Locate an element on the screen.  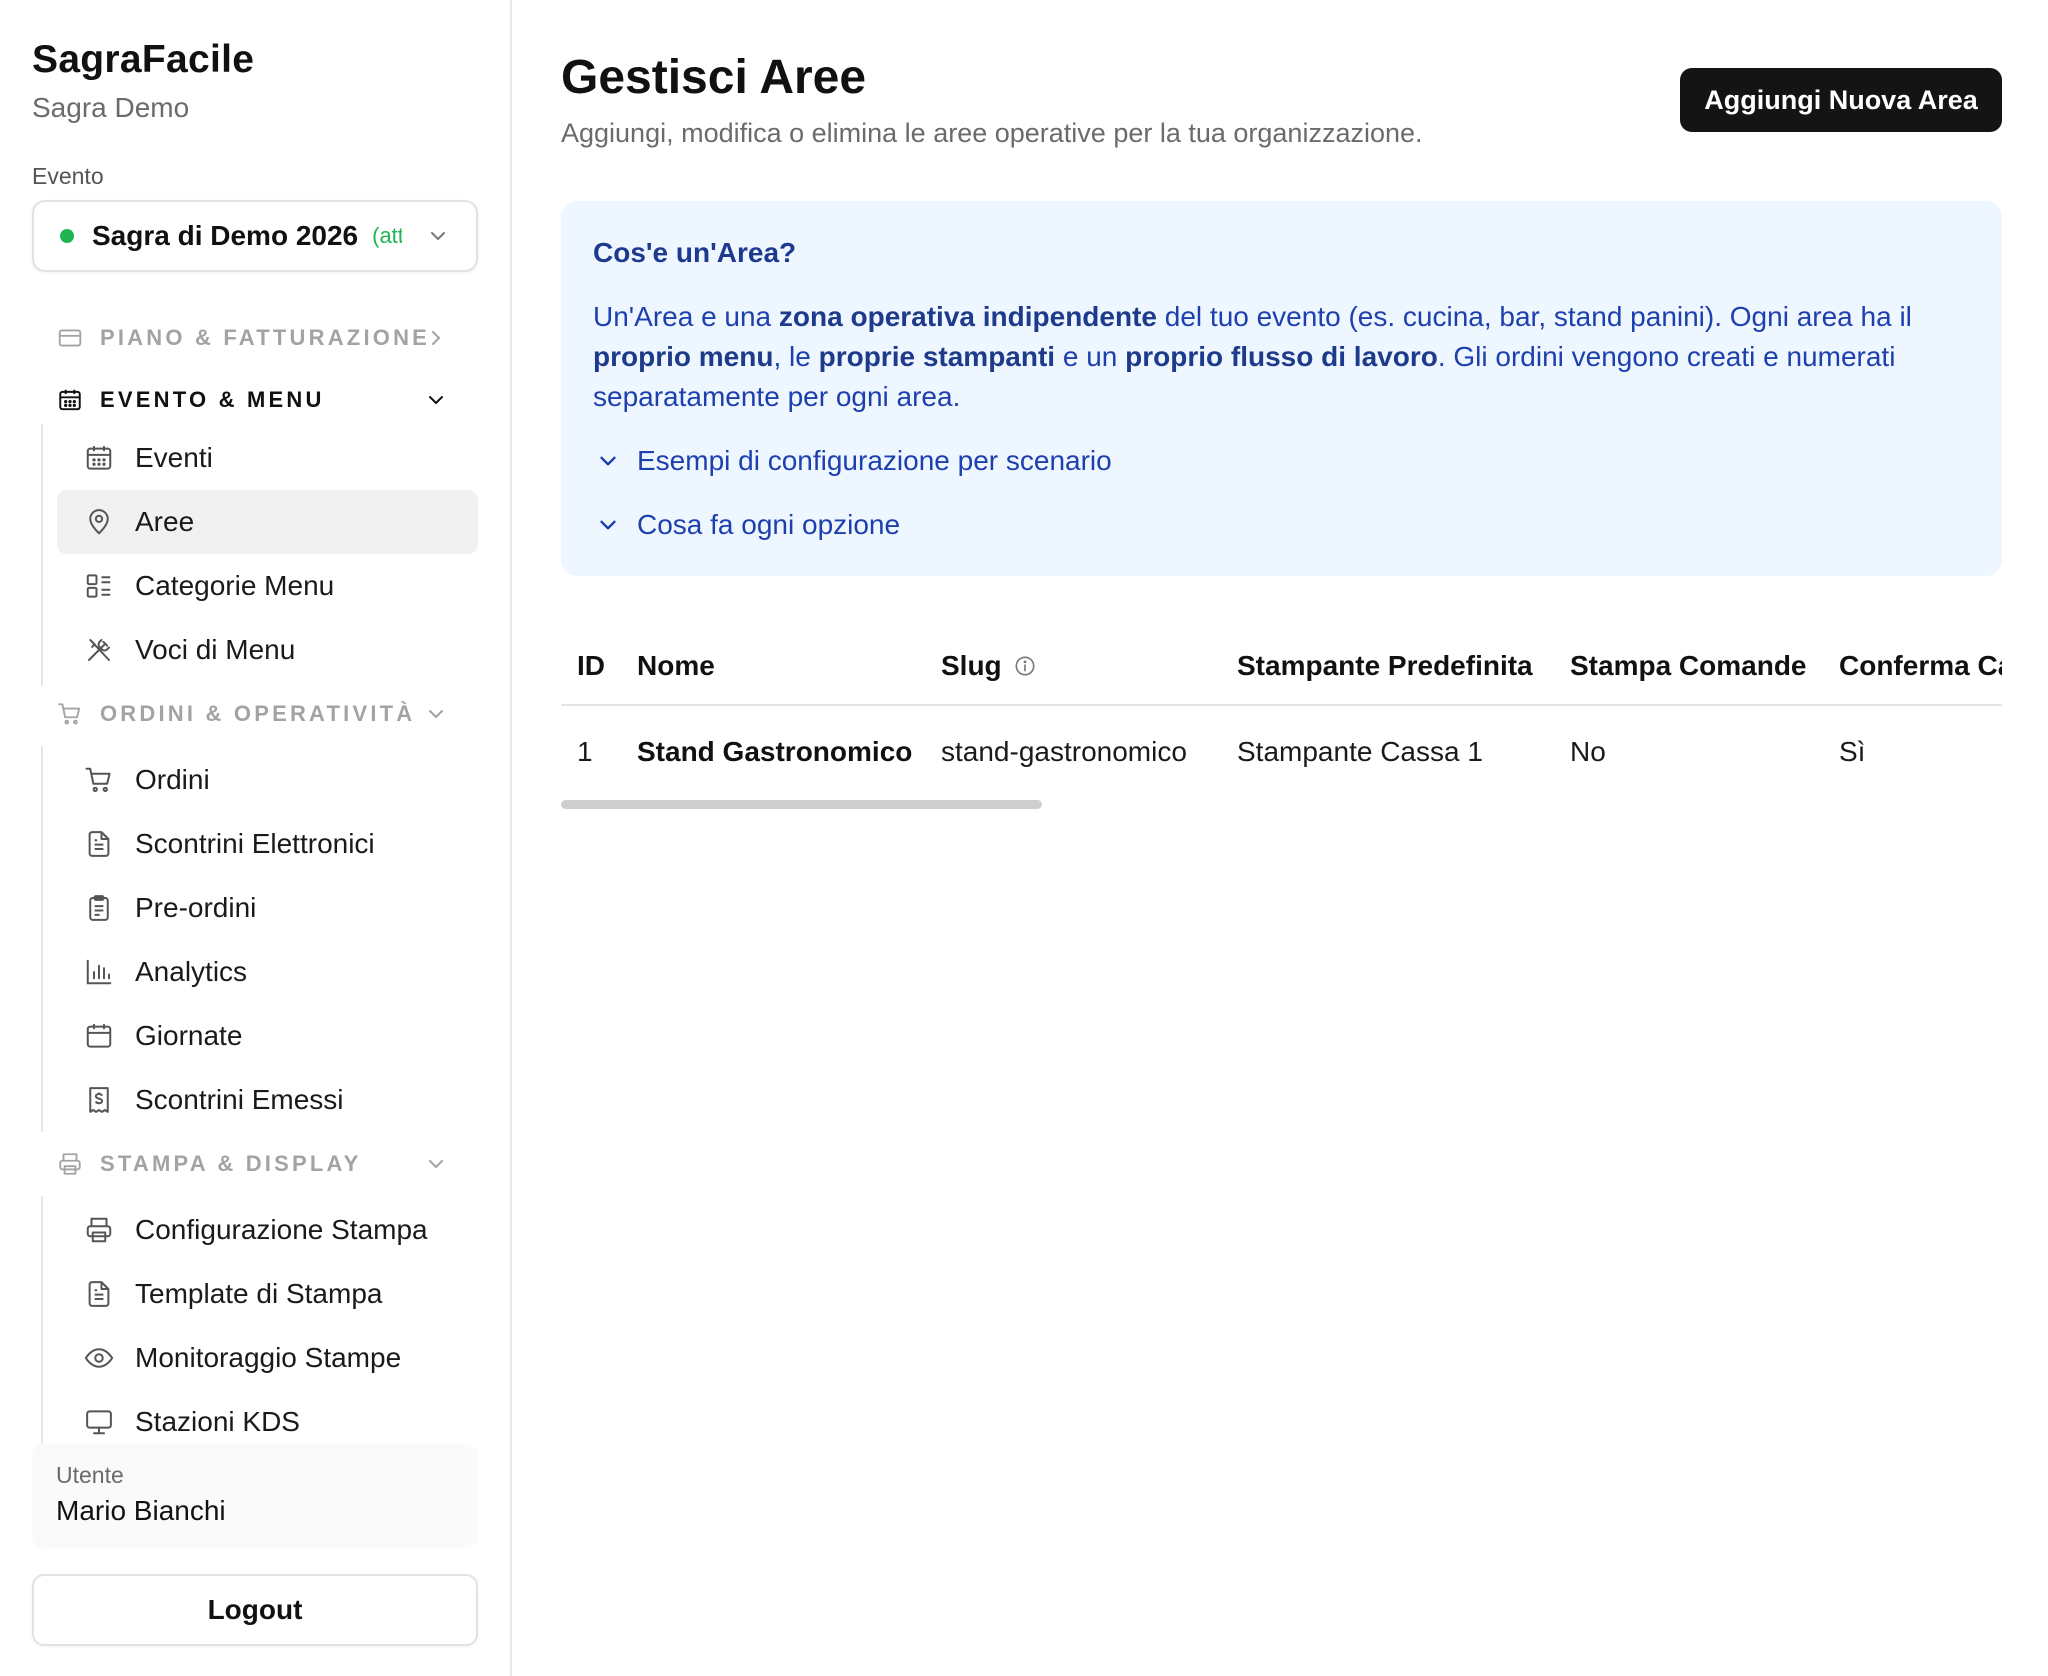
sidebar-item-analytics: Analytics is located at coordinates (267, 972).